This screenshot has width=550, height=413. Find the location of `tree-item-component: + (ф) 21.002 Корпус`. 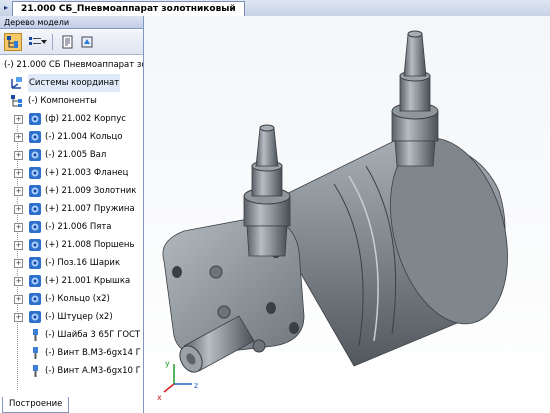

tree-item-component: + (ф) 21.002 Корпус is located at coordinates (71, 119).